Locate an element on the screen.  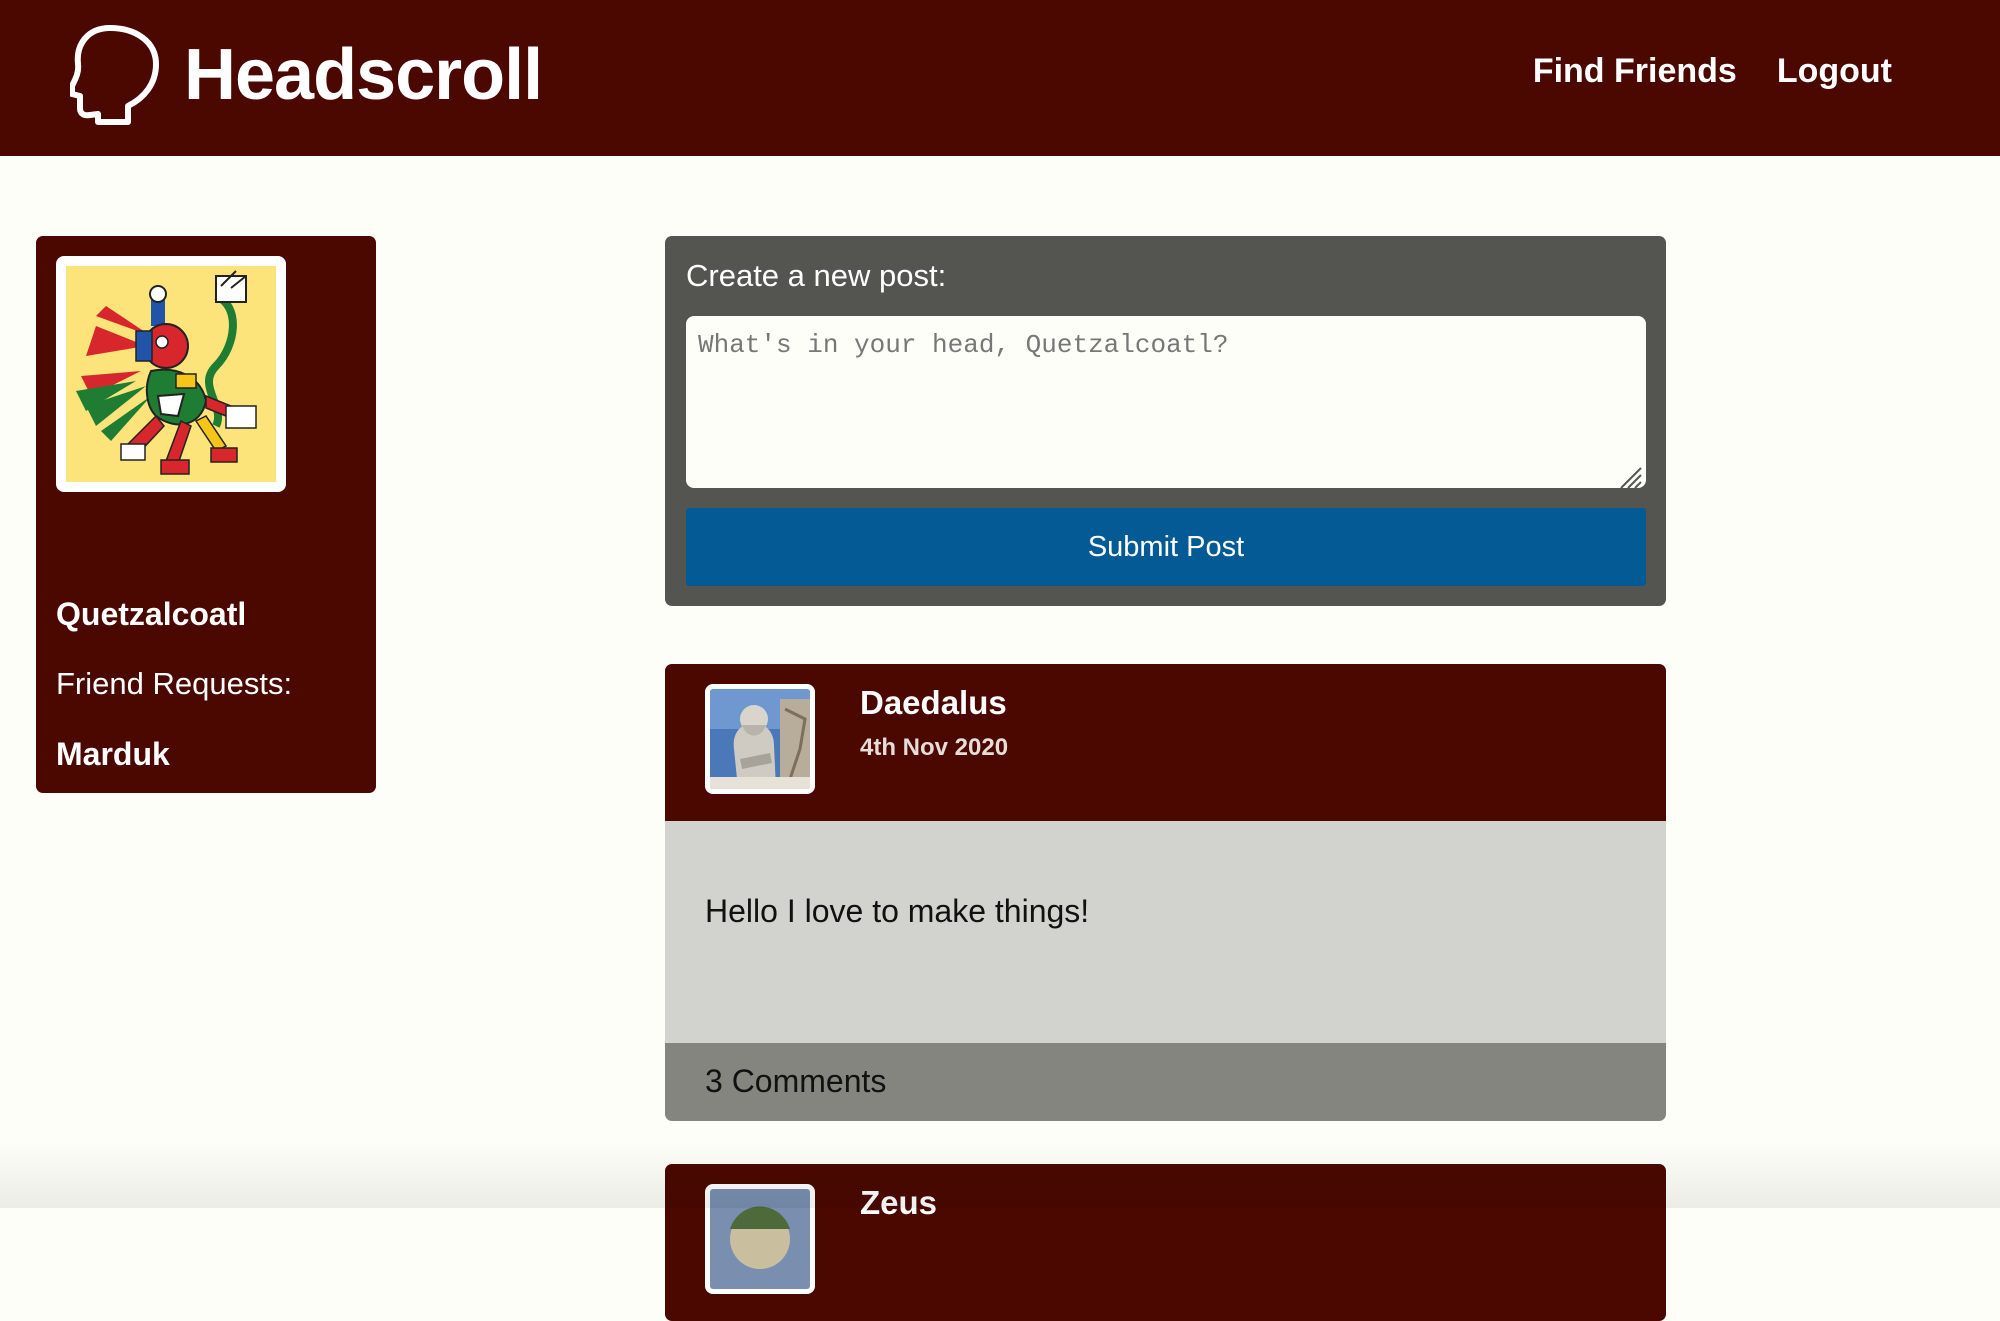
profile-avatar is located at coordinates (171, 374).